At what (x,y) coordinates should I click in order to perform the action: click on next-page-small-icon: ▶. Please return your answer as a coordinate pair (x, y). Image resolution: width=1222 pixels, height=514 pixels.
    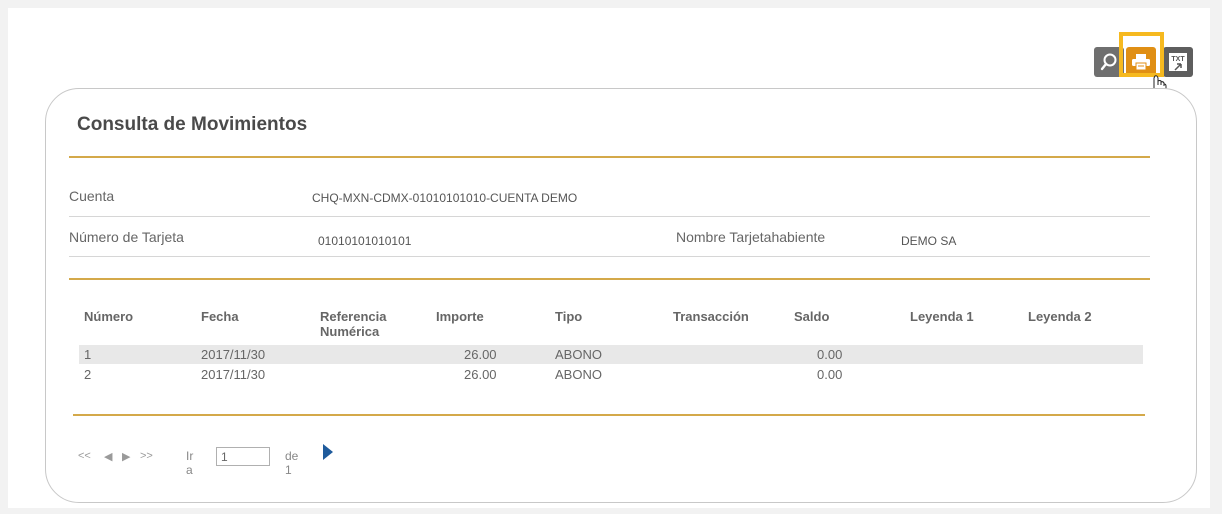
    Looking at the image, I should click on (126, 456).